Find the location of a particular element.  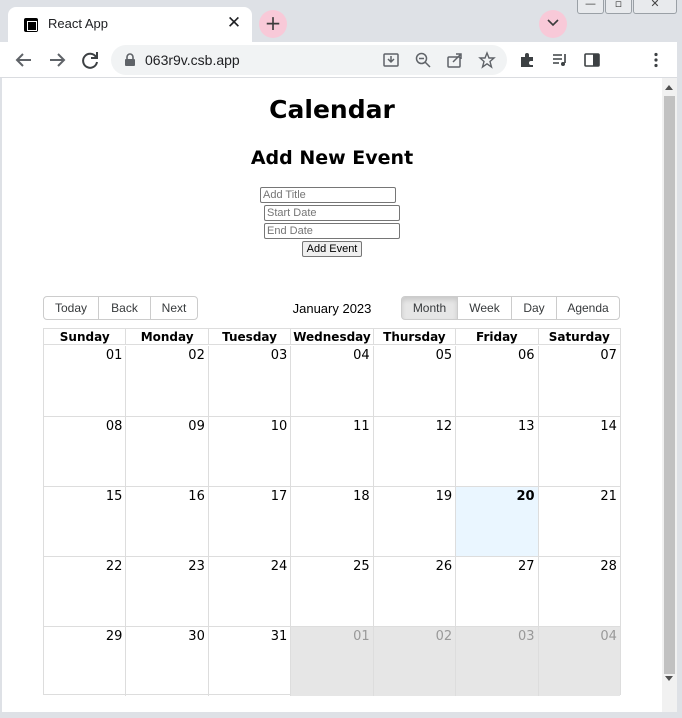

day-cell: 14 is located at coordinates (578, 451).